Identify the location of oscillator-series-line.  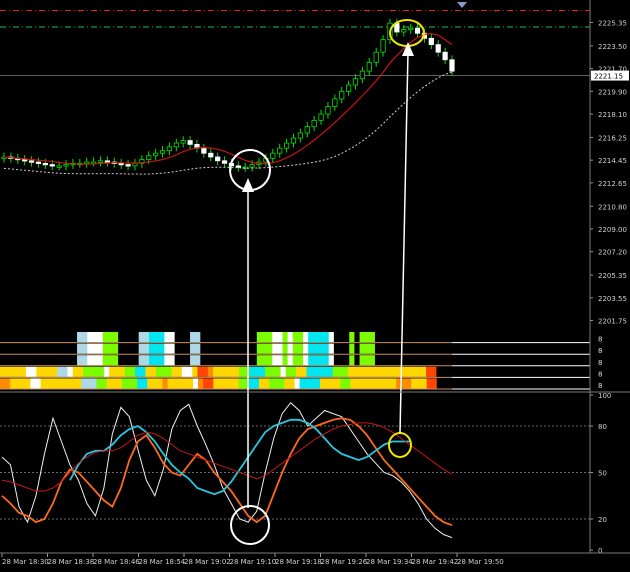
(227, 472).